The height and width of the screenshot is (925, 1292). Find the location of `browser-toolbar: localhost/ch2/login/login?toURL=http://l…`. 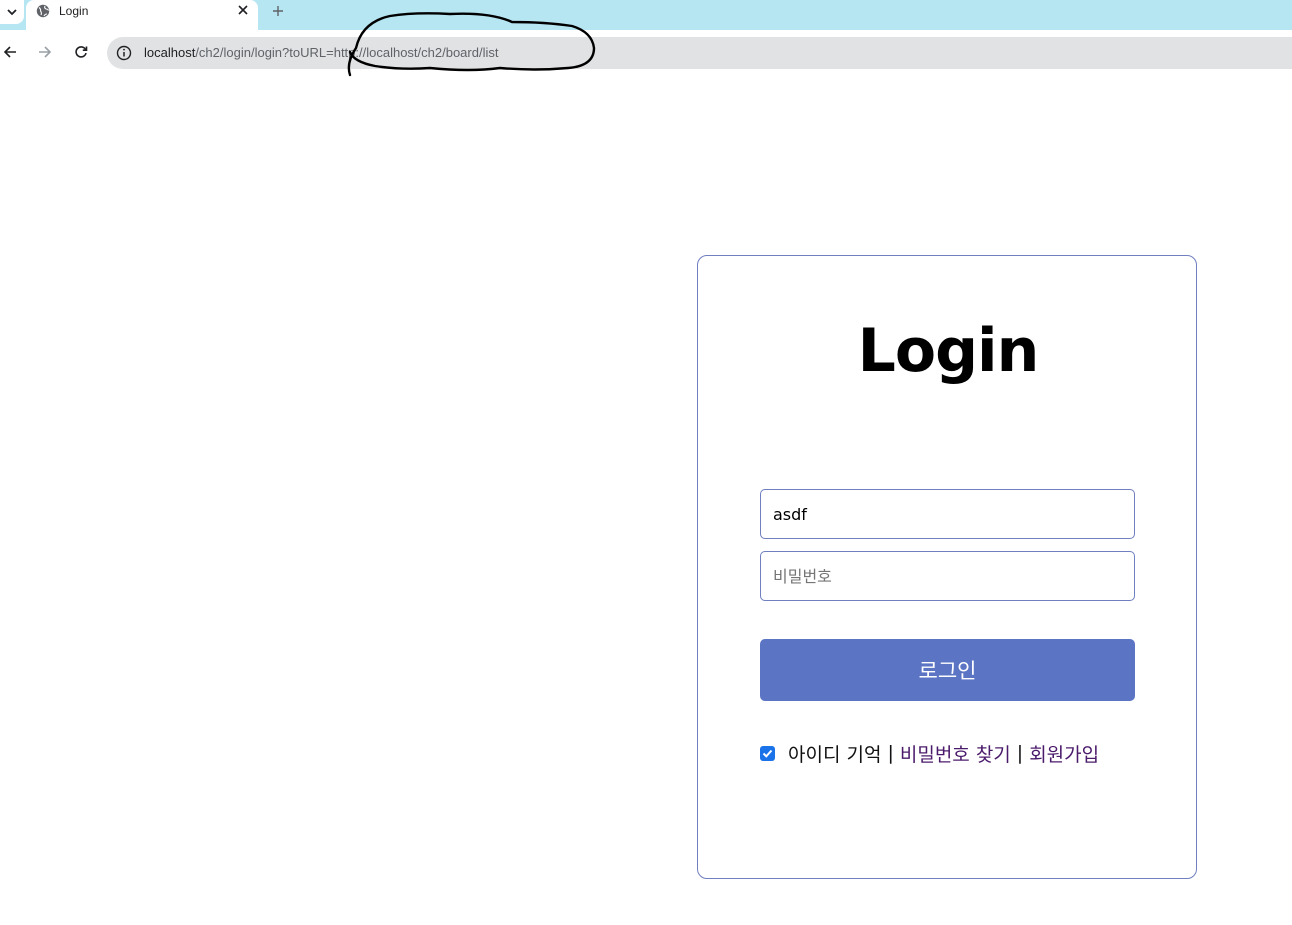

browser-toolbar: localhost/ch2/login/login?toURL=http://l… is located at coordinates (646, 53).